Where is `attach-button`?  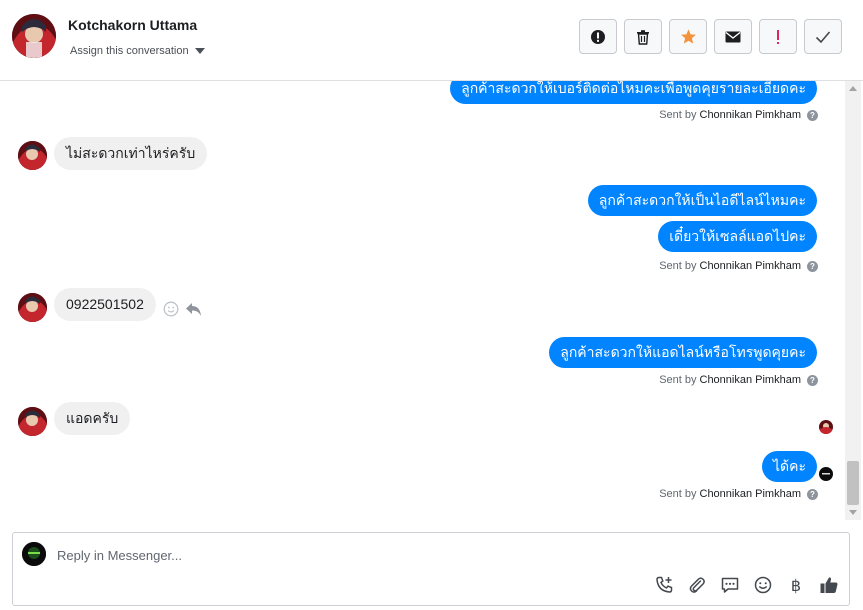 attach-button is located at coordinates (697, 585).